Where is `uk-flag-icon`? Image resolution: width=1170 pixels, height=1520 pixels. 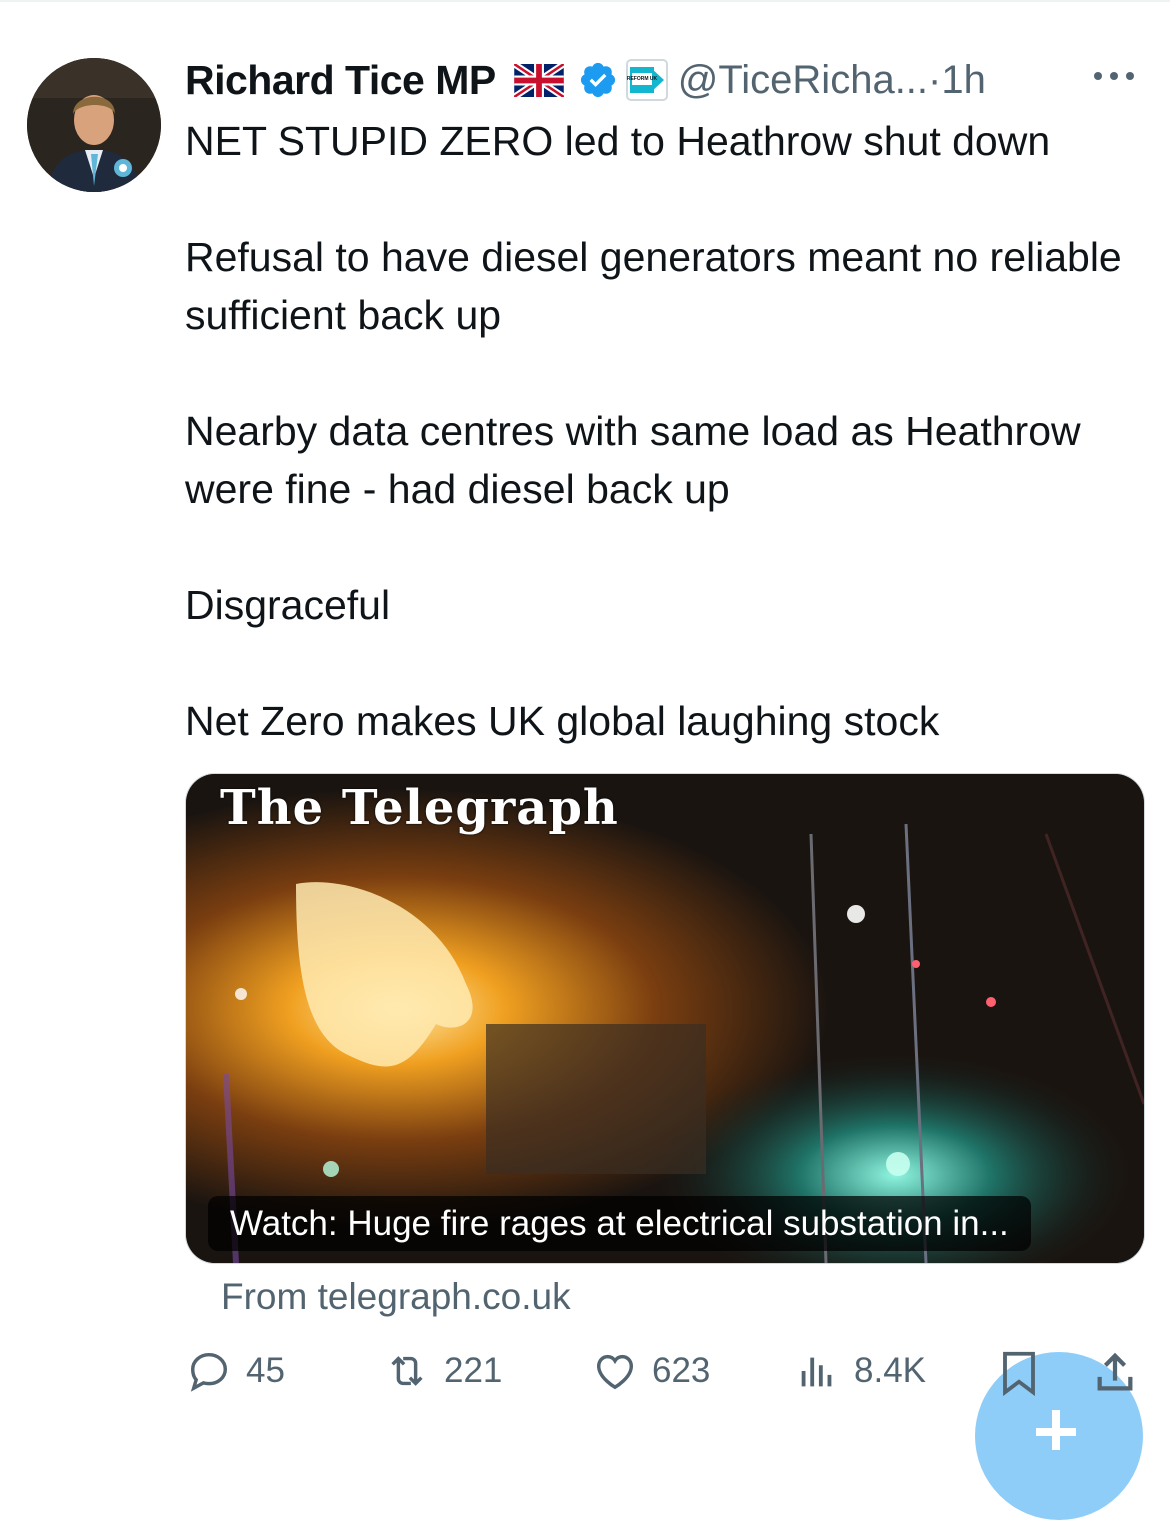 uk-flag-icon is located at coordinates (539, 80).